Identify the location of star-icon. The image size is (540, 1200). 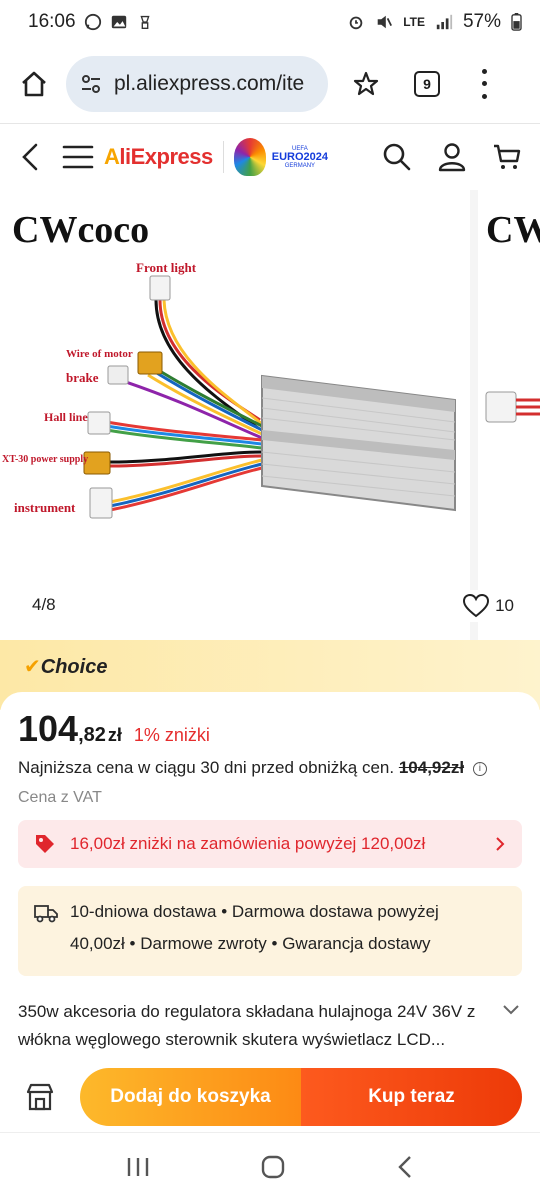
(366, 83).